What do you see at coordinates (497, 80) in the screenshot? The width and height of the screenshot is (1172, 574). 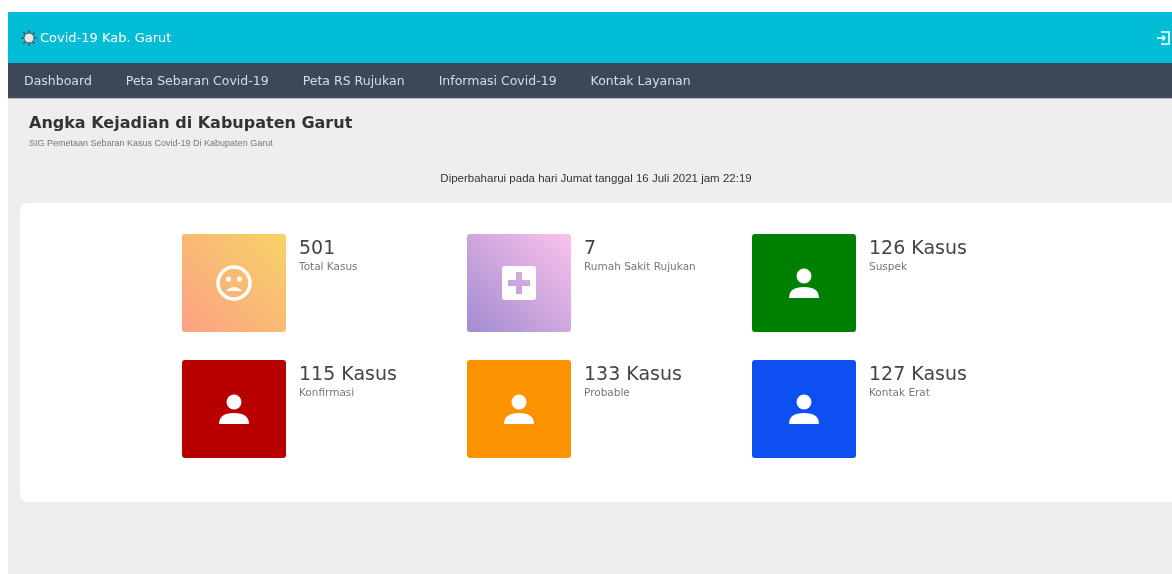 I see `nav-link: Informasi Covid-19` at bounding box center [497, 80].